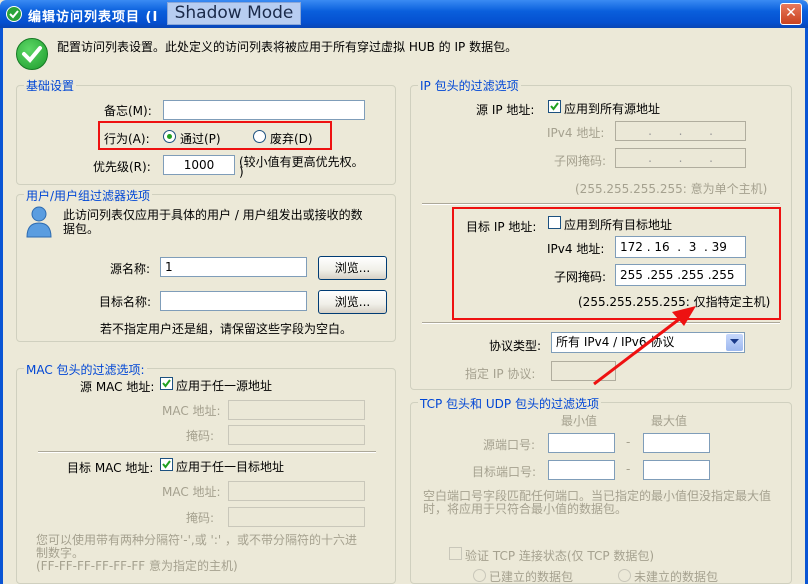  I want to click on annotation-arrow, so click(644, 346).